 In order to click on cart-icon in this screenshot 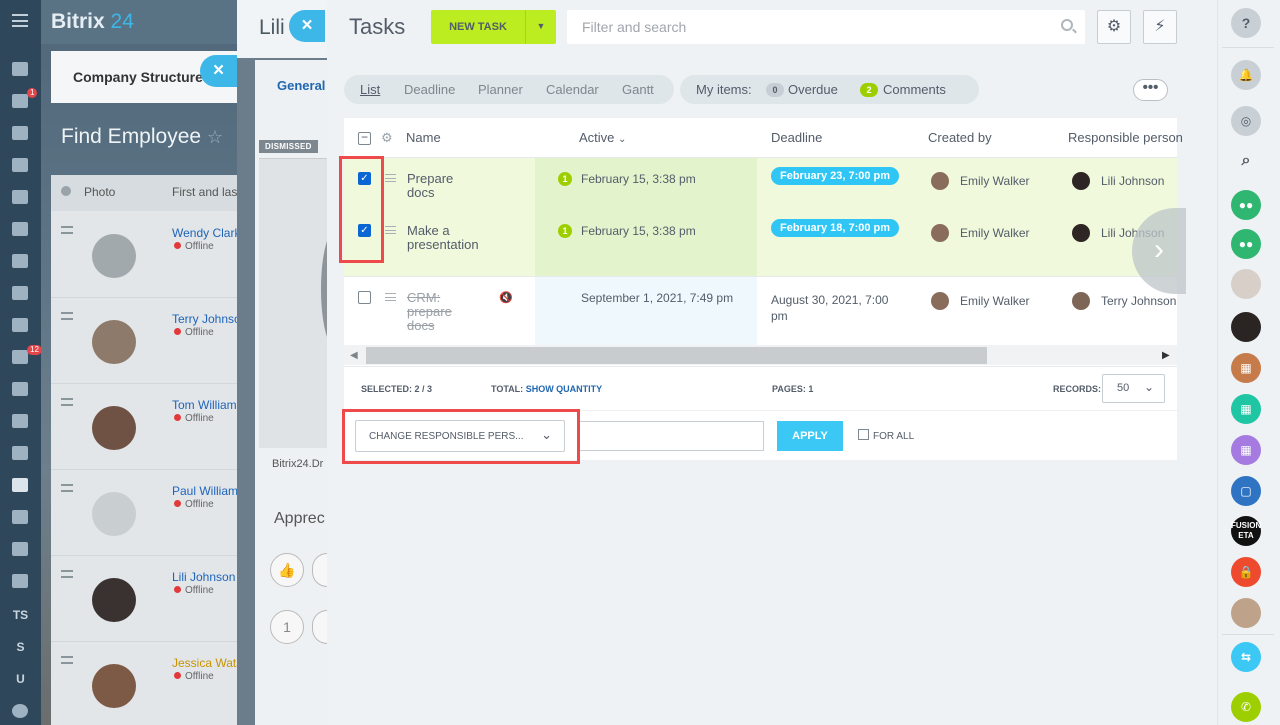, I will do `click(20, 453)`.